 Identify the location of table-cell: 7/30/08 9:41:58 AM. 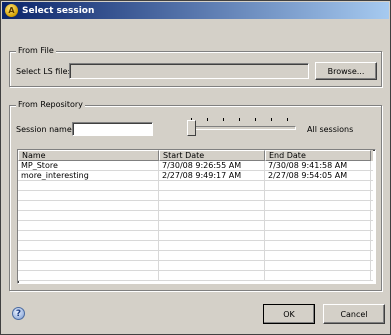
(318, 165).